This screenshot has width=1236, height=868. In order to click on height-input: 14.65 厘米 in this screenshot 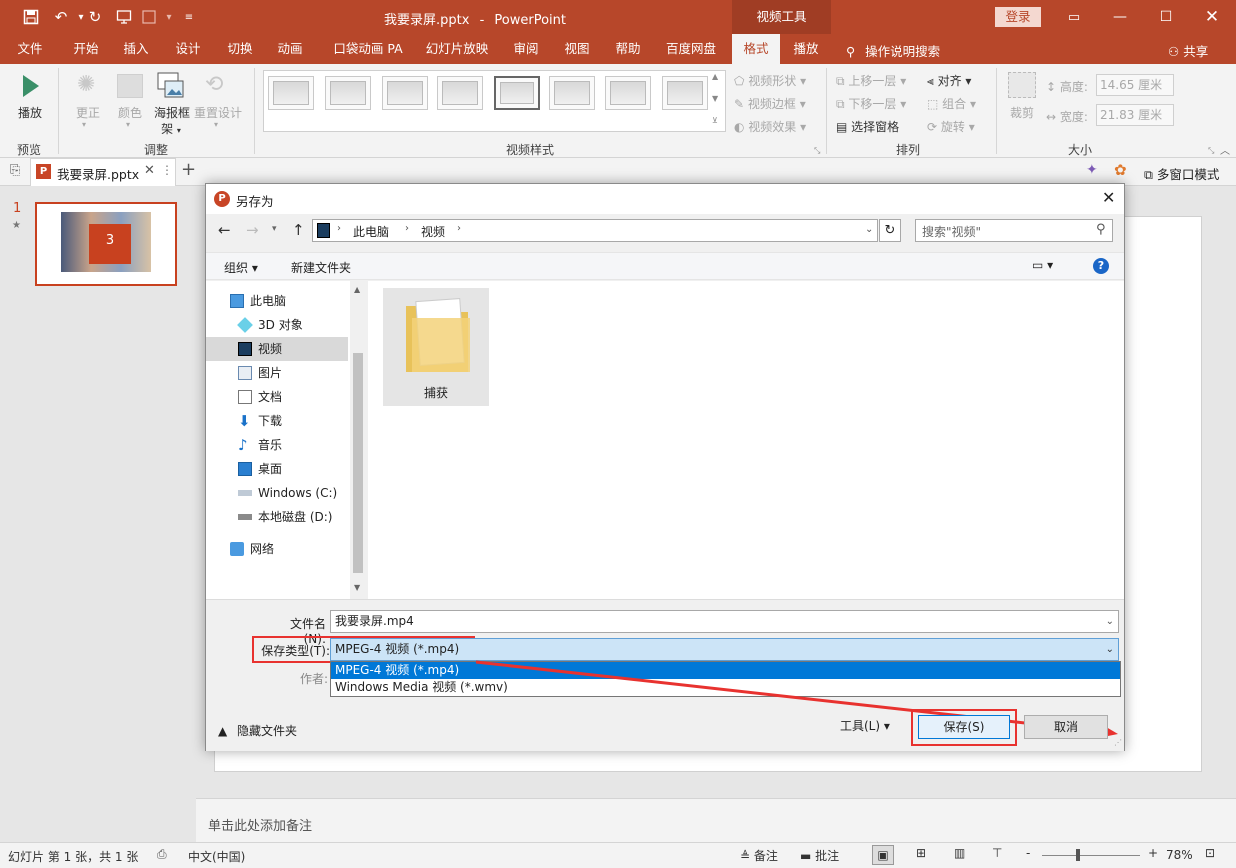, I will do `click(1135, 85)`.